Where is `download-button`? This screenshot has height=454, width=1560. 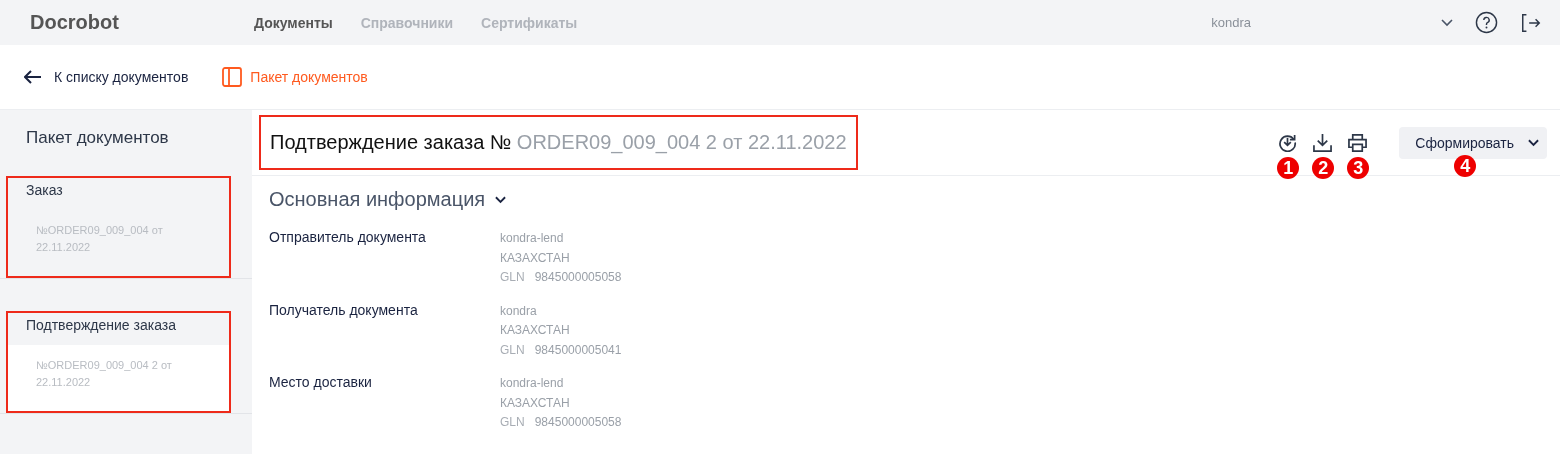 download-button is located at coordinates (1323, 142).